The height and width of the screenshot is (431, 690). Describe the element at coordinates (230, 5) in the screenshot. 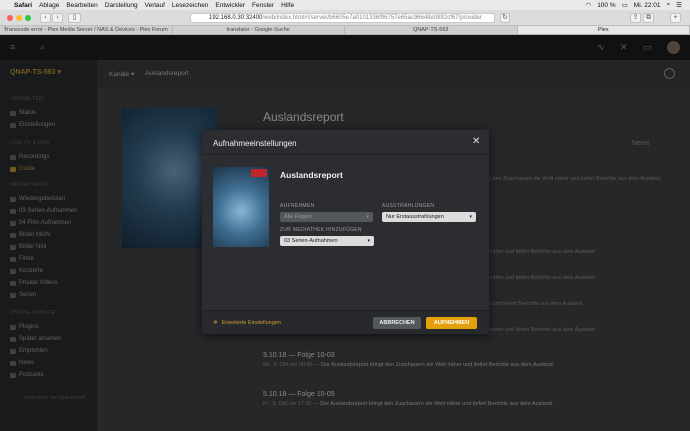

I see `menu-entwickler: Entwickler` at that location.